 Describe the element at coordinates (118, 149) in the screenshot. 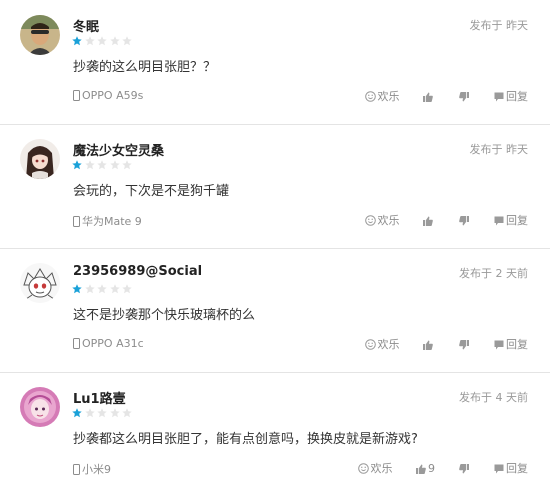

I see `username: 魔法少女空灵桑` at that location.